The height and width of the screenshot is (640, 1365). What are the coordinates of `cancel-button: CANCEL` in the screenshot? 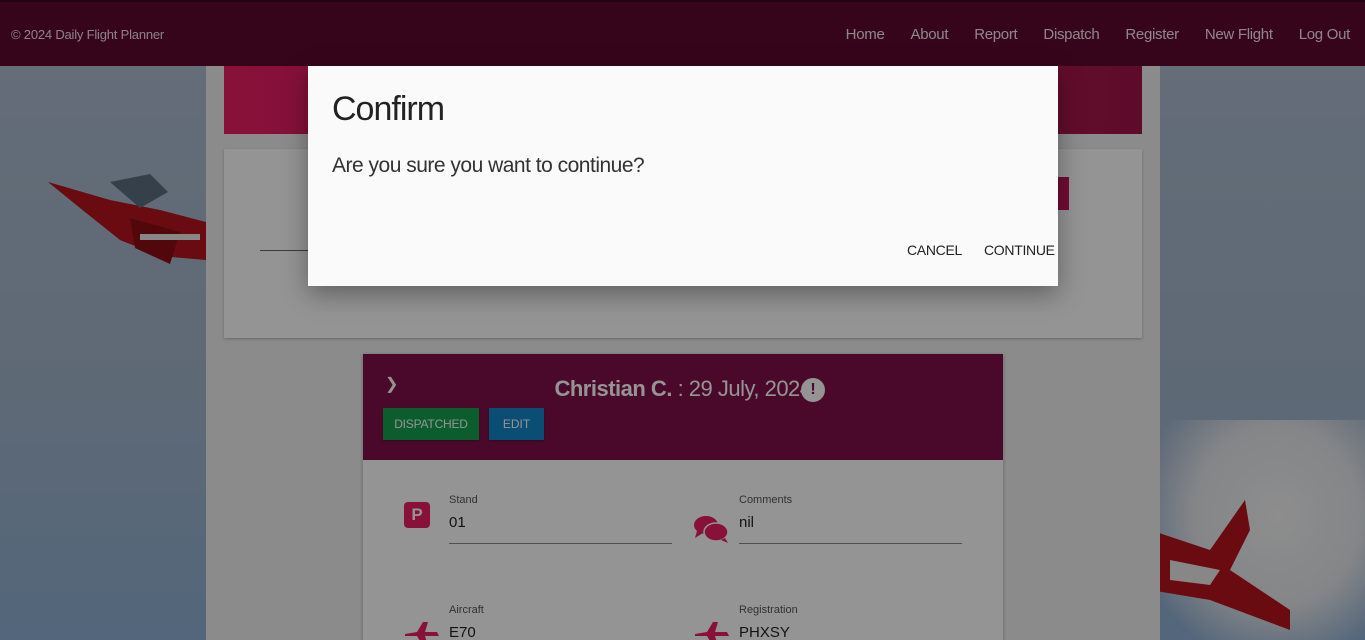 It's located at (934, 250).